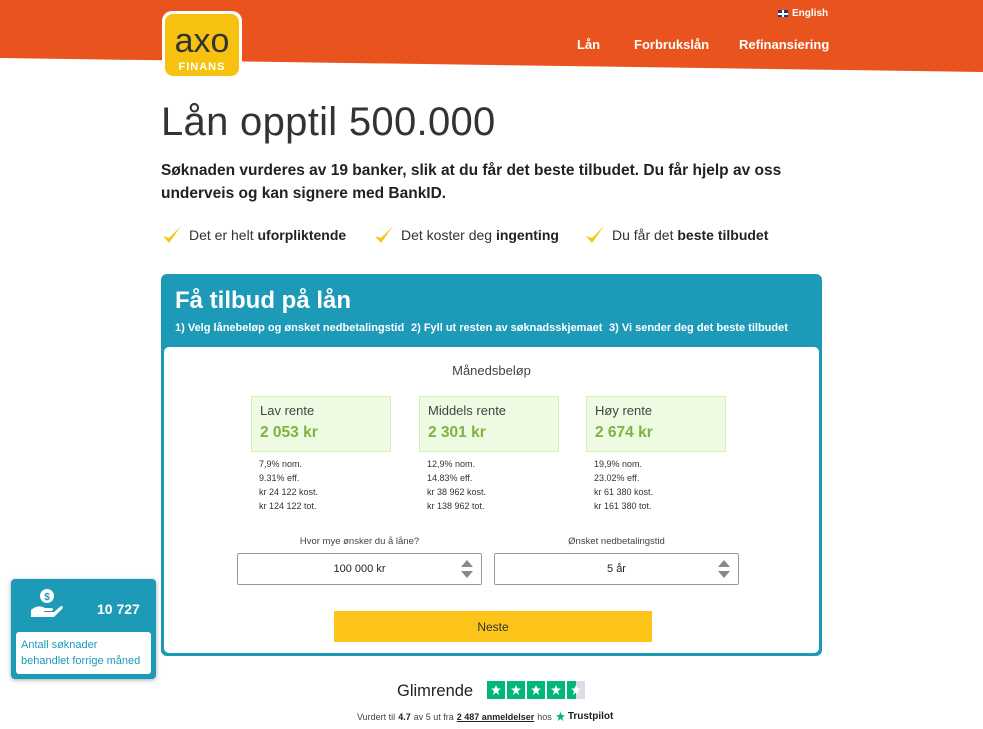  What do you see at coordinates (287, 410) in the screenshot?
I see `rate-name: Lav rente` at bounding box center [287, 410].